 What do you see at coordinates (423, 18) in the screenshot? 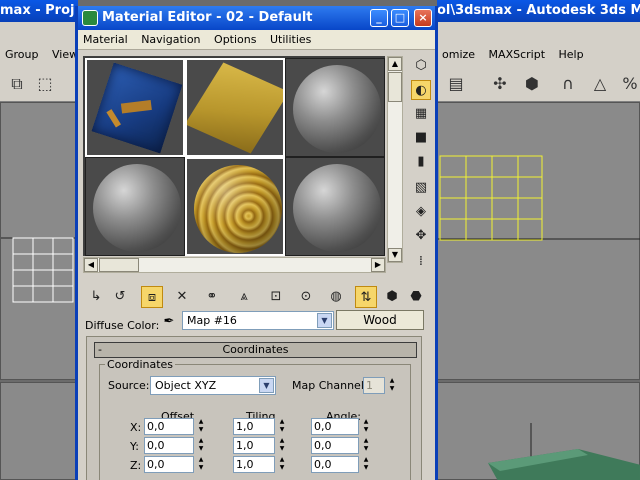
I see `close-button: ×` at bounding box center [423, 18].